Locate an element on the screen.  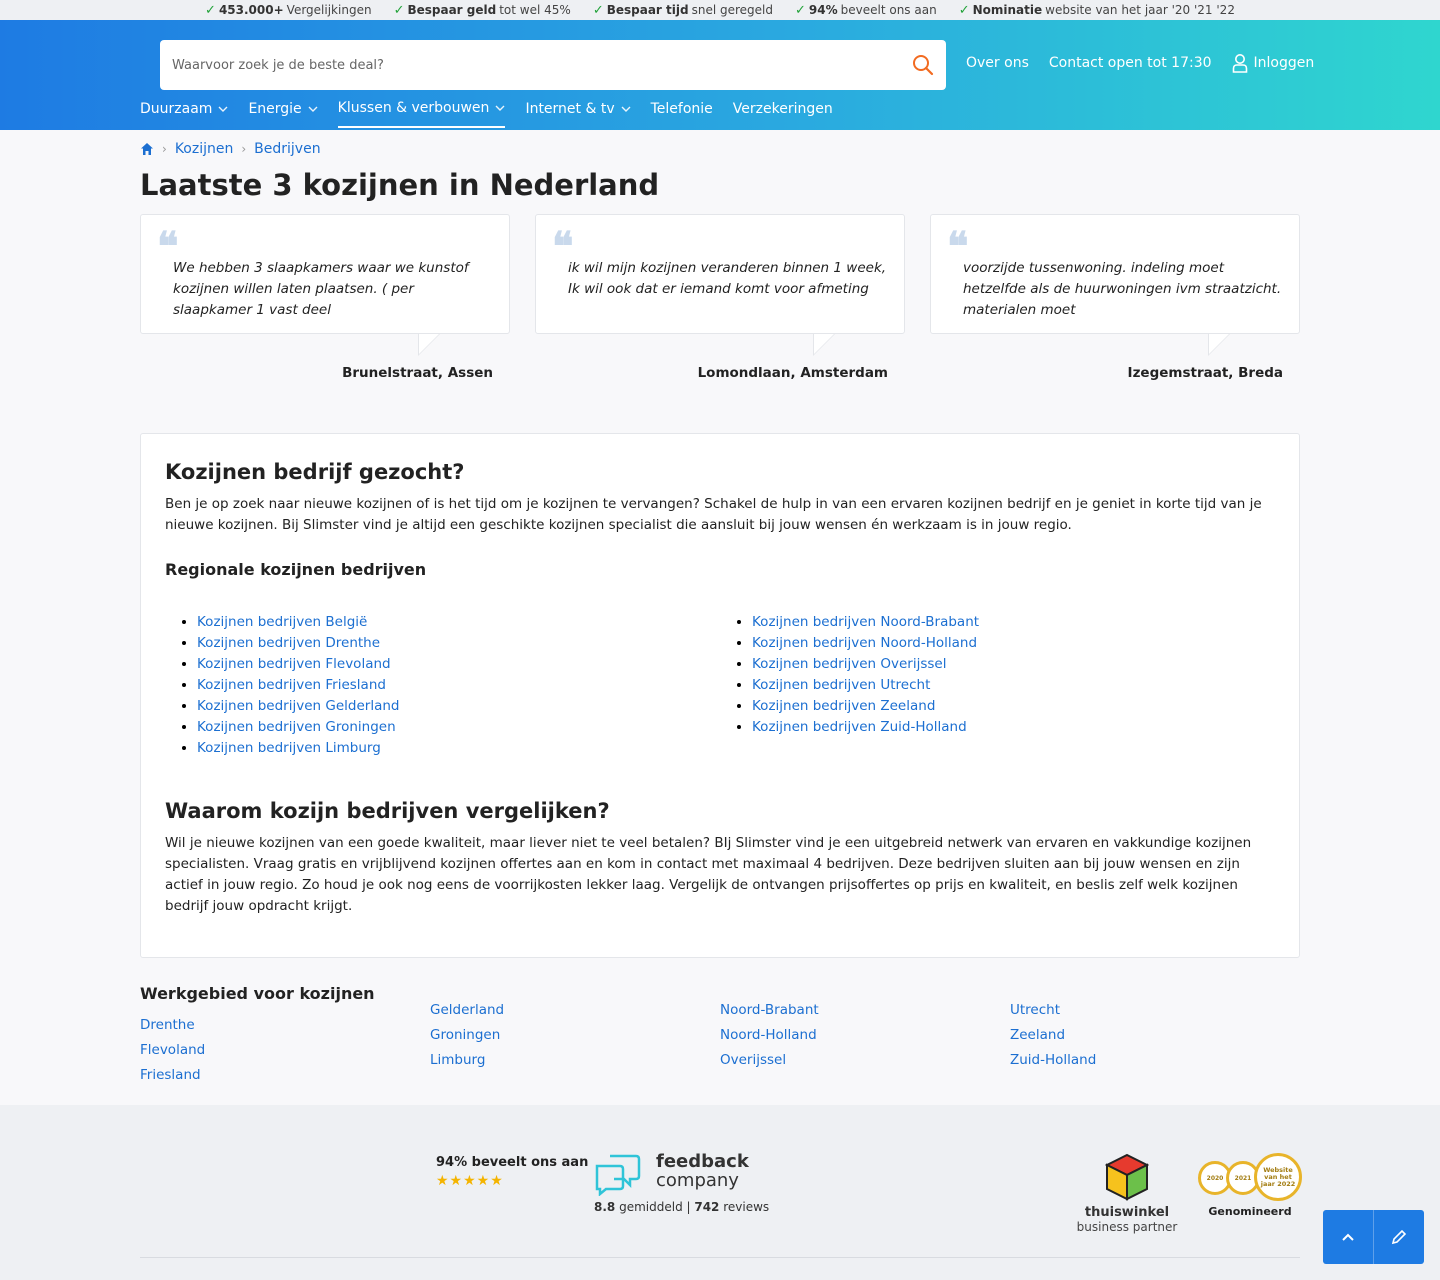
home-icon is located at coordinates (147, 149).